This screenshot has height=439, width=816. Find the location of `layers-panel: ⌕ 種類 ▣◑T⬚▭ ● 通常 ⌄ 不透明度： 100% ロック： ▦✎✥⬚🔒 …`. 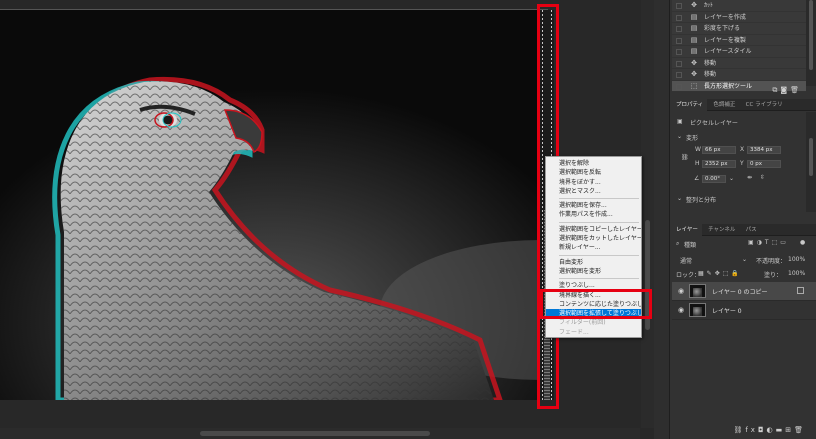

layers-panel: ⌕ 種類 ▣◑T⬚▭ ● 通常 ⌄ 不透明度： 100% ロック： ▦✎✥⬚🔒 … is located at coordinates (744, 338).